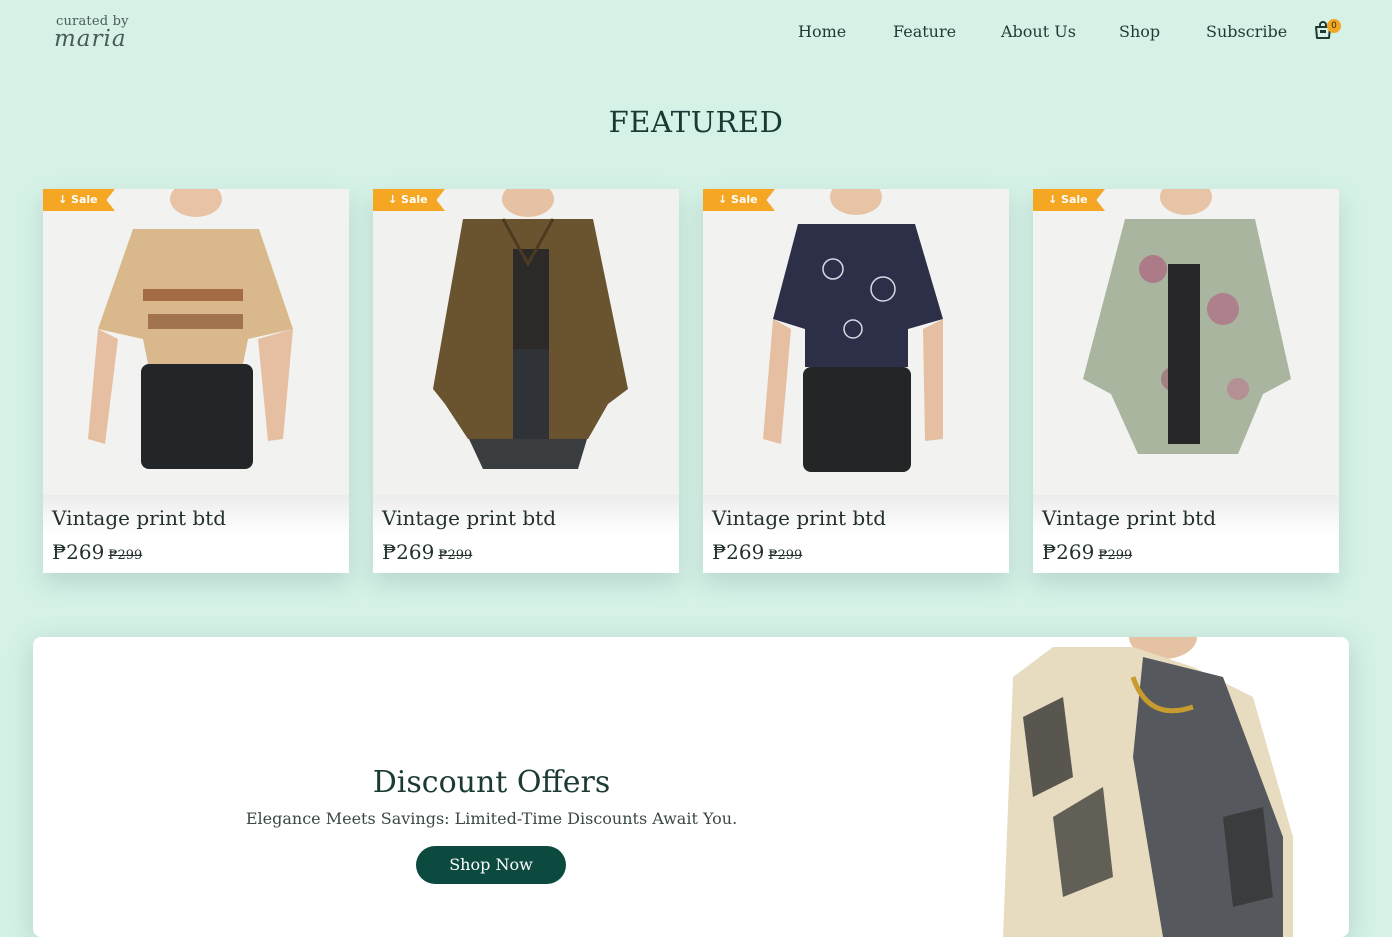 This screenshot has height=937, width=1392. I want to click on nav-subscribe: Subscribe, so click(1246, 31).